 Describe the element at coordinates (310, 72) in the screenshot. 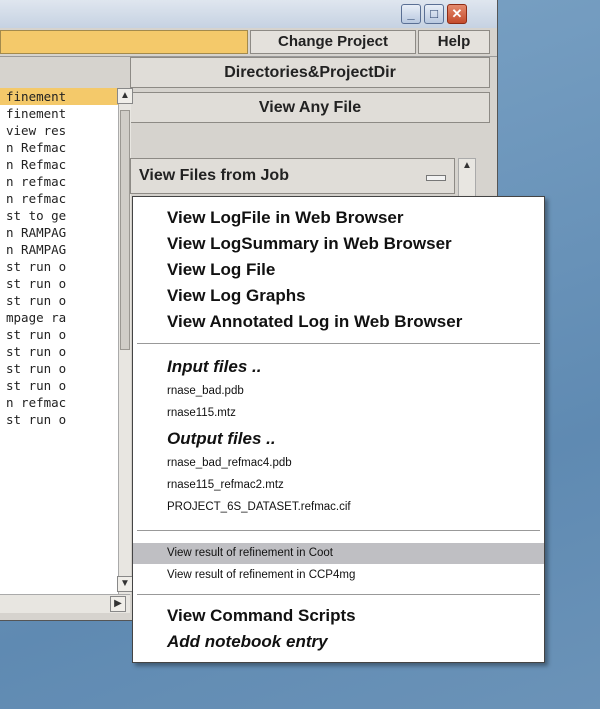

I see `directories-projectdir-button: Directories&ProjectDir` at that location.